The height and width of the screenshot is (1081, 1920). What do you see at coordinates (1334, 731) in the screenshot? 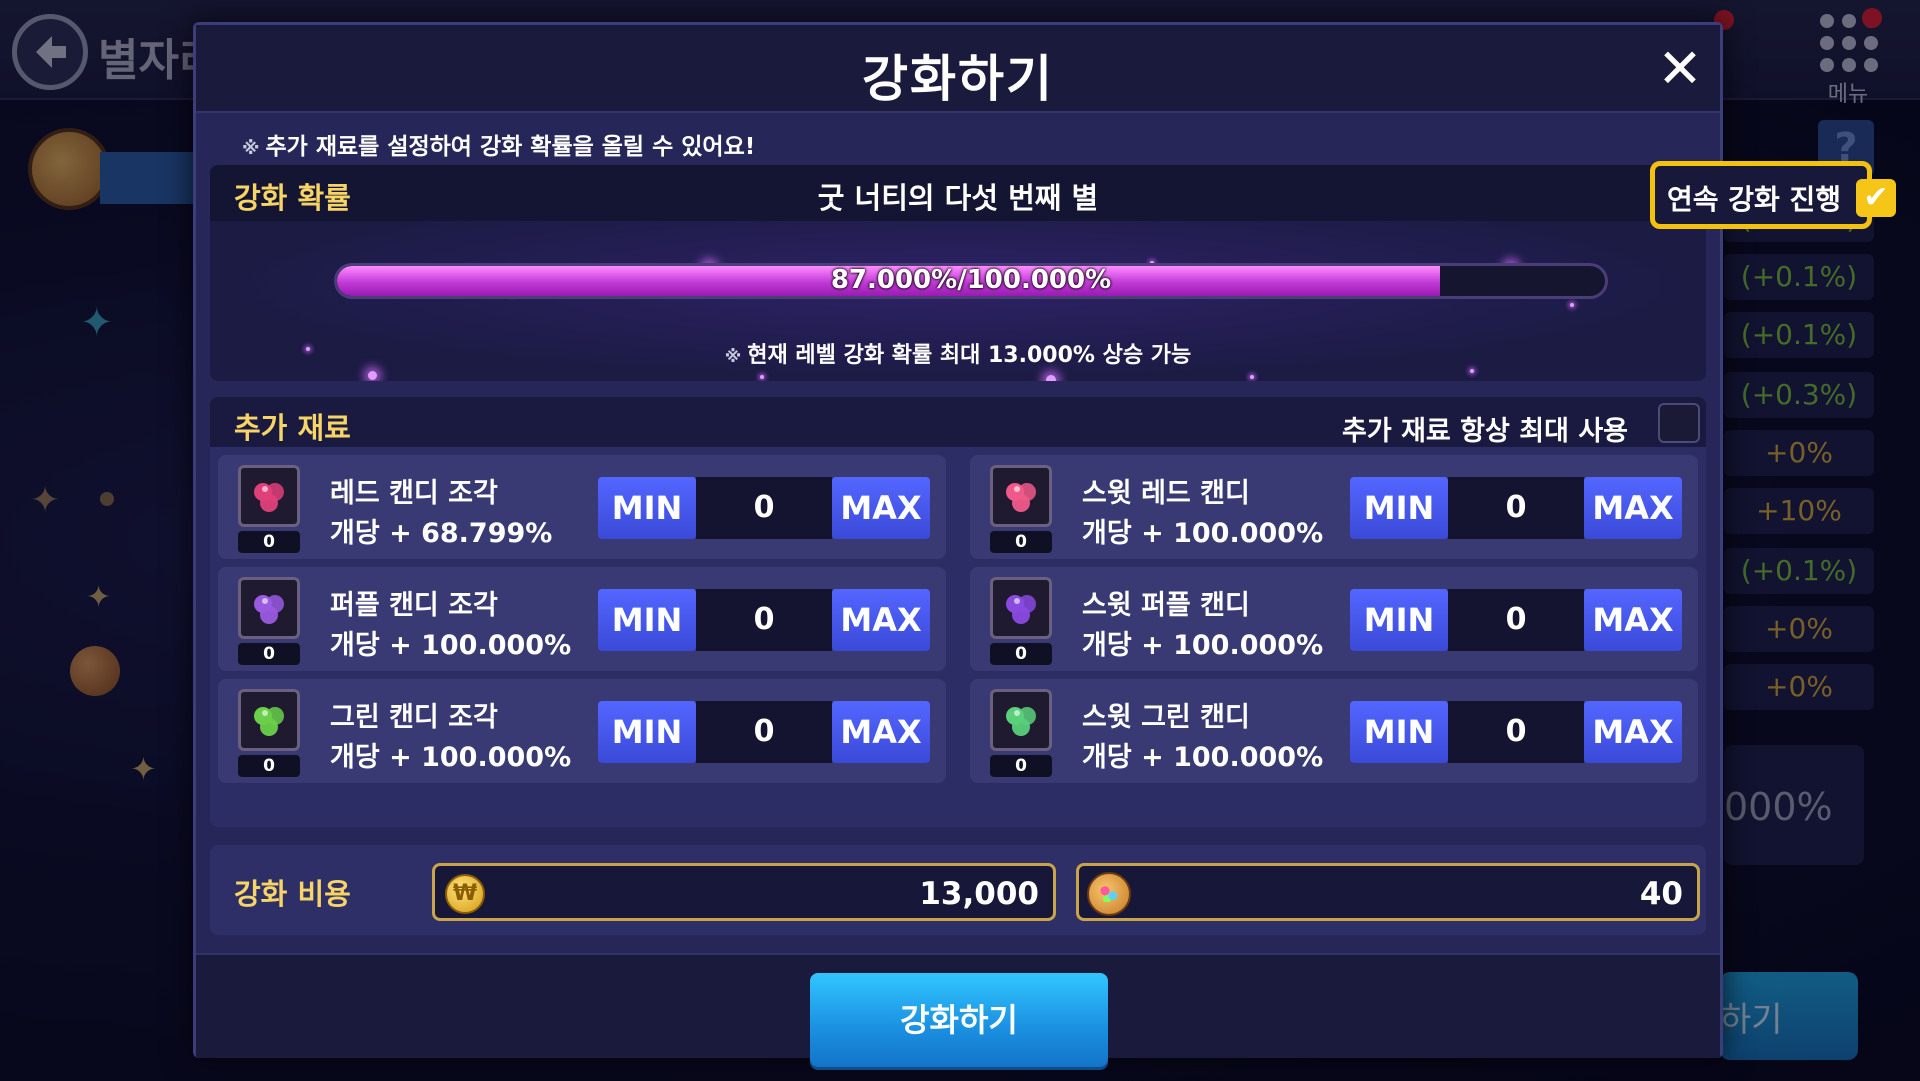
I see `material-item: 0 스윗 그린 캔디 개당 + 100.000% MIN 0 MAX` at bounding box center [1334, 731].